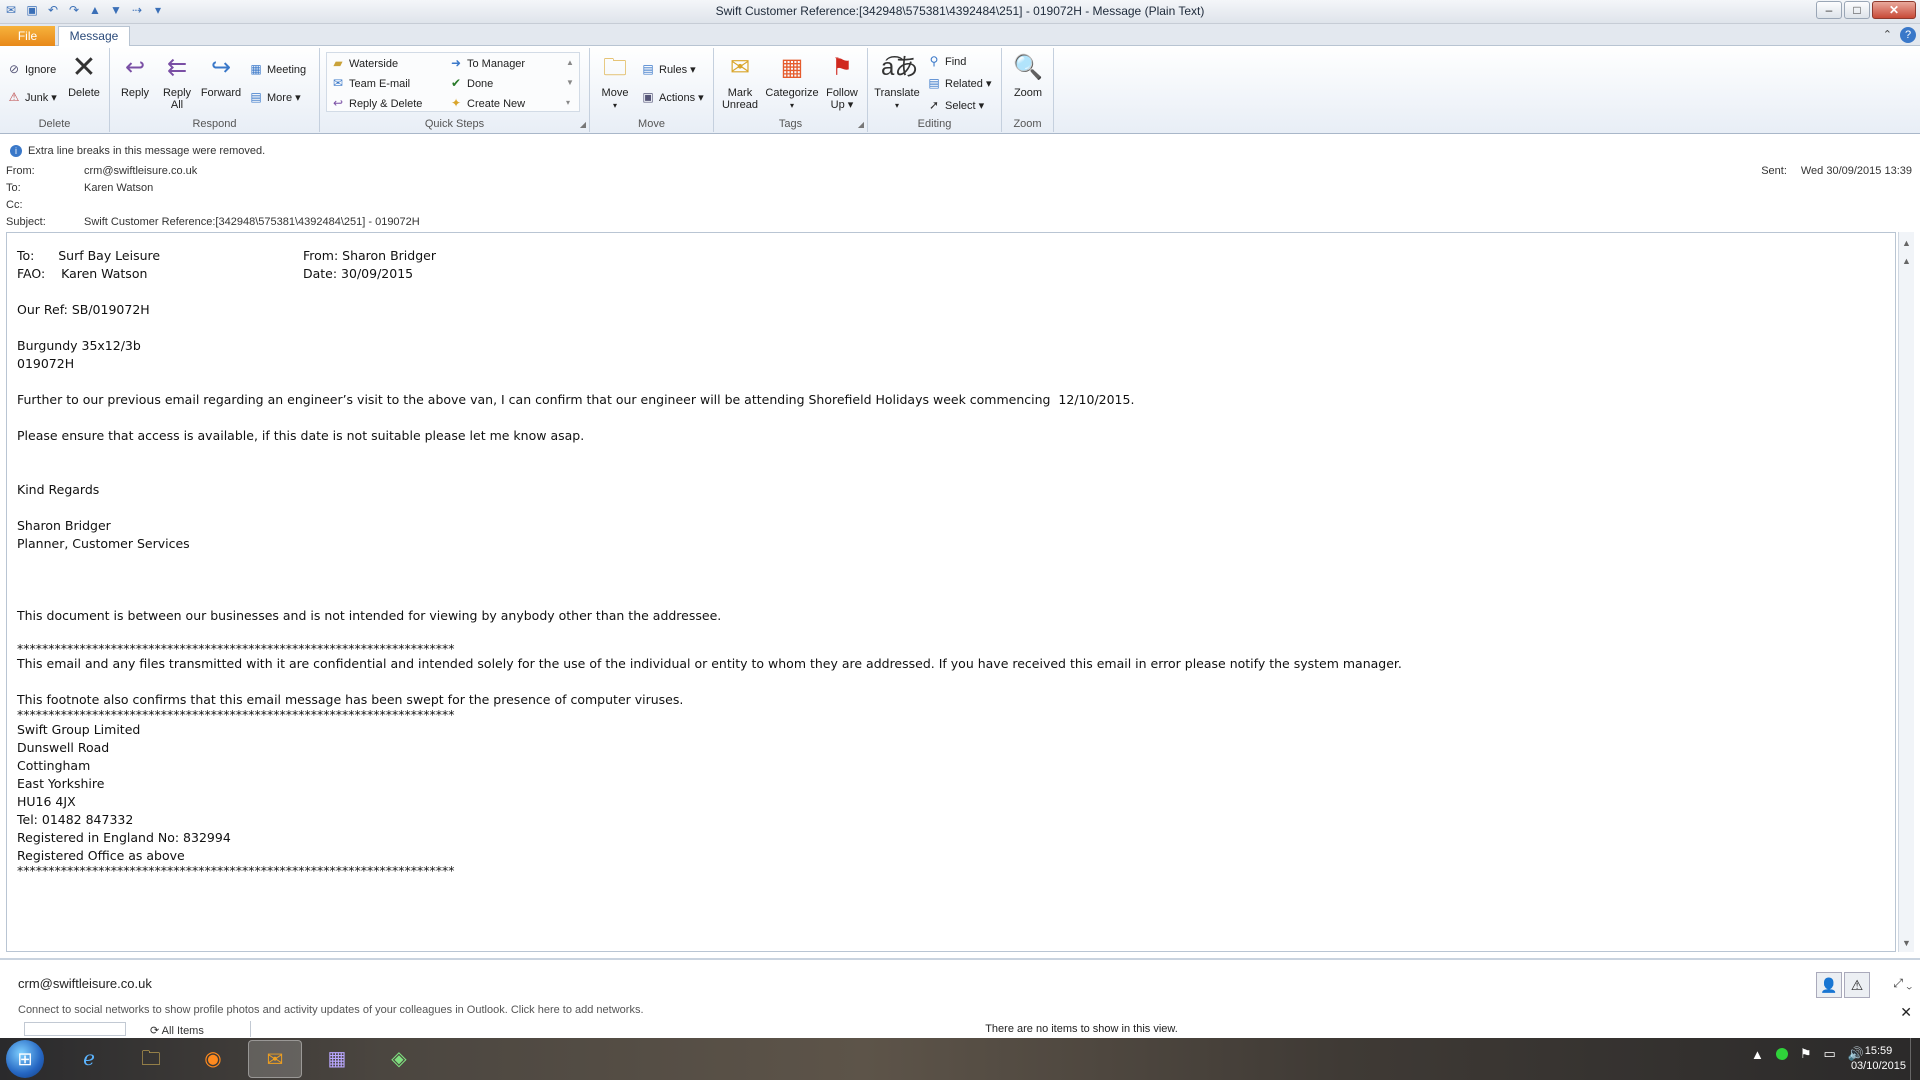 Image resolution: width=1920 pixels, height=1080 pixels. Describe the element at coordinates (1906, 243) in the screenshot. I see `scroll-up-icon: ▲` at that location.